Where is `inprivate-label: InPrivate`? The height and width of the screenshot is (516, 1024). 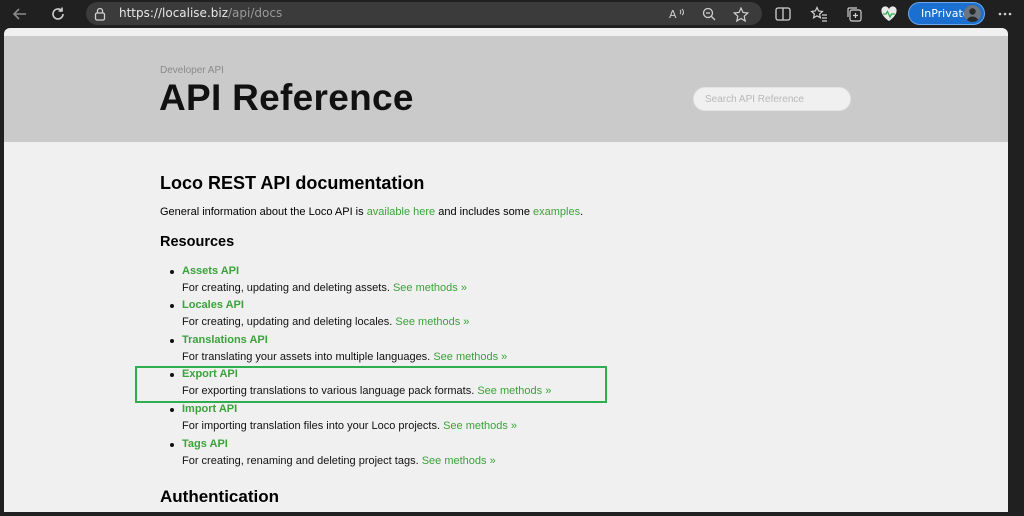 inprivate-label: InPrivate is located at coordinates (945, 13).